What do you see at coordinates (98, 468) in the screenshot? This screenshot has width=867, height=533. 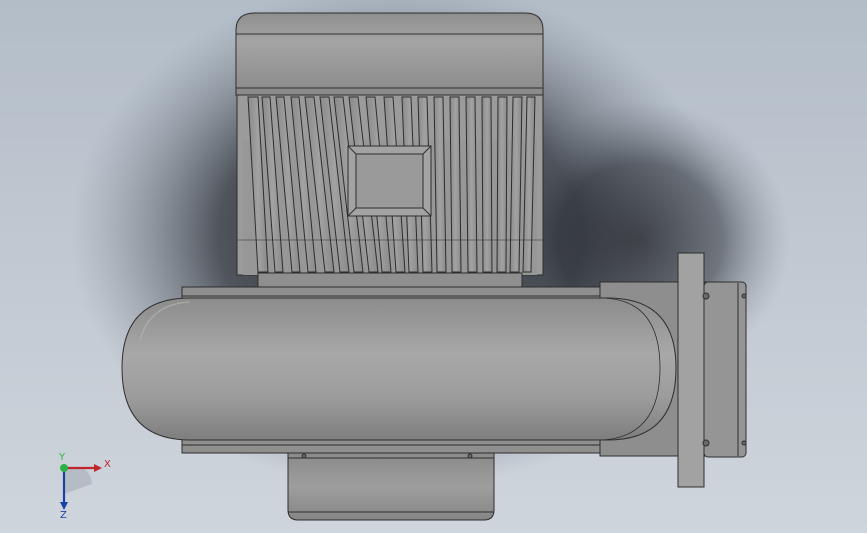 I see `x-axis-arrow` at bounding box center [98, 468].